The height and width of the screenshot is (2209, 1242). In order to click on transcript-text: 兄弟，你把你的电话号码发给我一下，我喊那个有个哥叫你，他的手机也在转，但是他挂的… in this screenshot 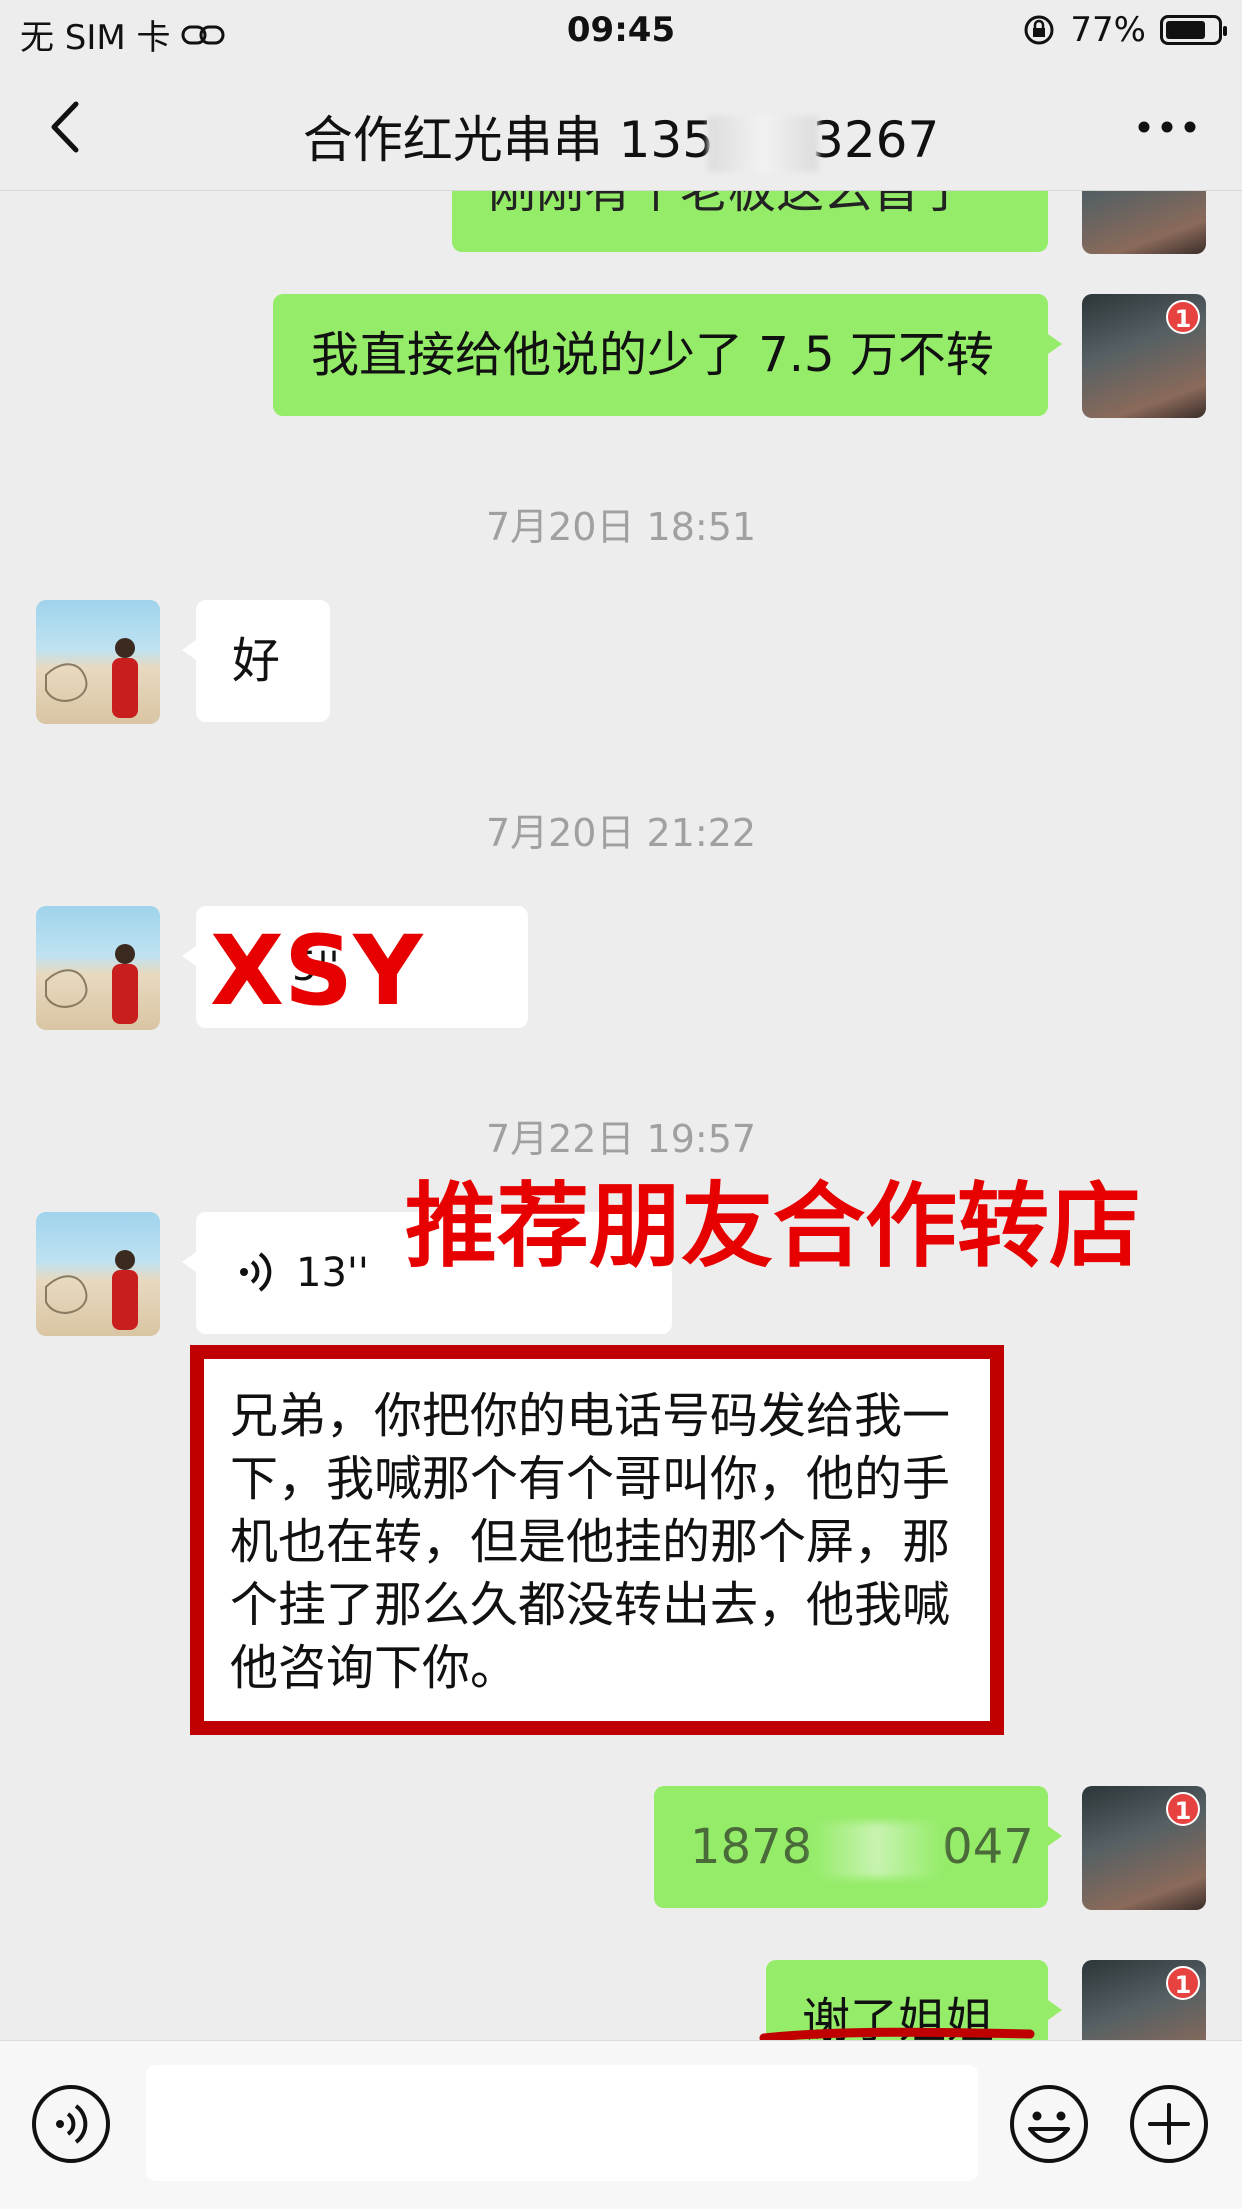, I will do `click(590, 1542)`.